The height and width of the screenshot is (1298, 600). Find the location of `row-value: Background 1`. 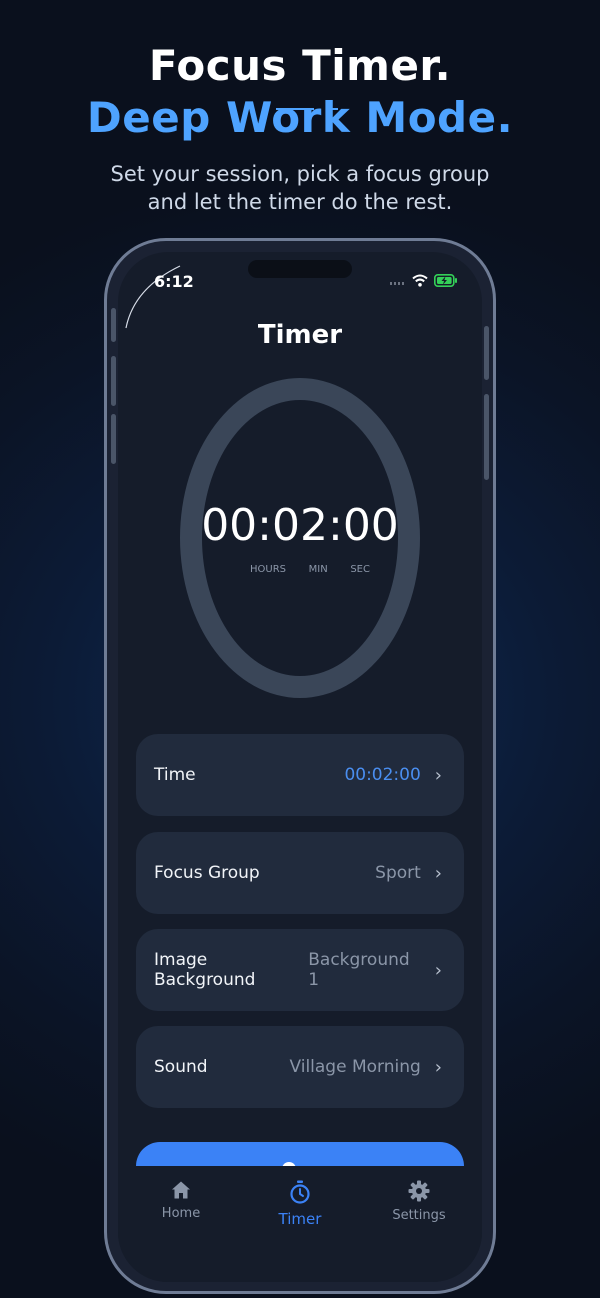

row-value: Background 1 is located at coordinates (359, 970).